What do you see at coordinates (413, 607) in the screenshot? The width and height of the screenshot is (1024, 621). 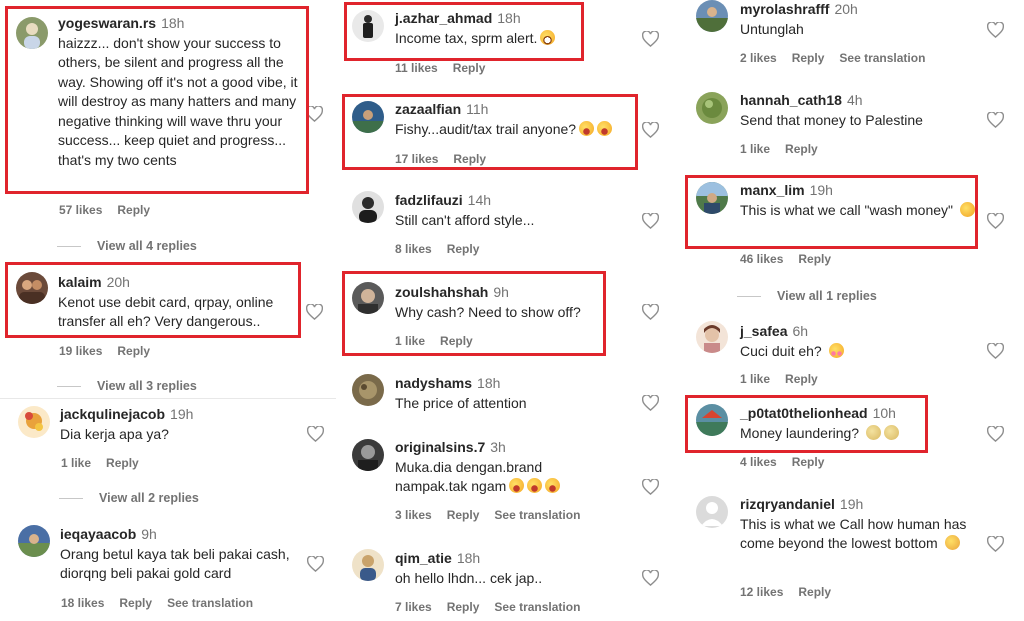 I see `likes-count: 7 likes` at bounding box center [413, 607].